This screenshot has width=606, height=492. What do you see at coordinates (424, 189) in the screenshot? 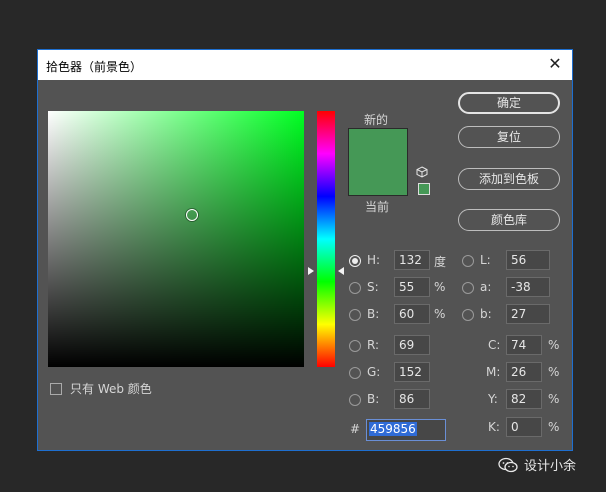
I see `web-safe-swatch` at bounding box center [424, 189].